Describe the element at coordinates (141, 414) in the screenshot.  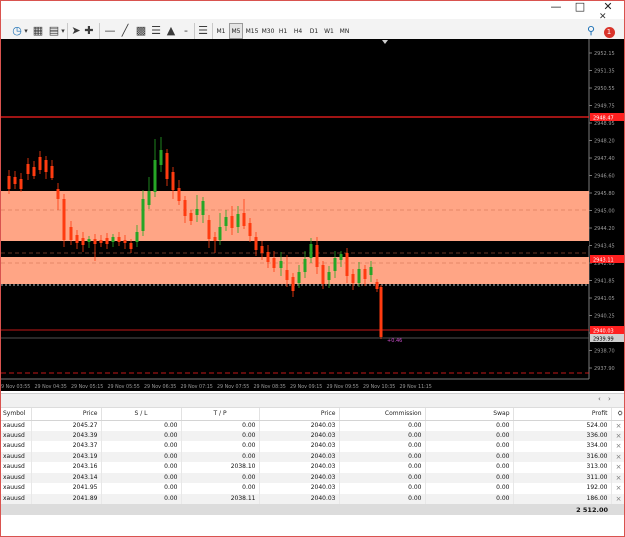
I see `column-header-sl: S / L` at that location.